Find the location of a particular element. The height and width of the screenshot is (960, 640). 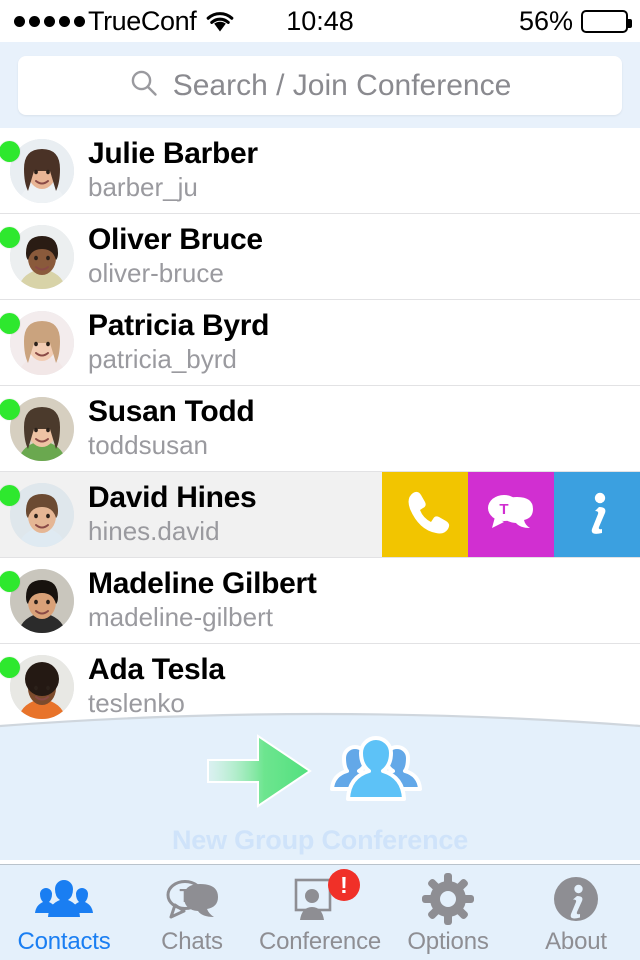

chat-bubble-t-icon: T is located at coordinates (192, 899).